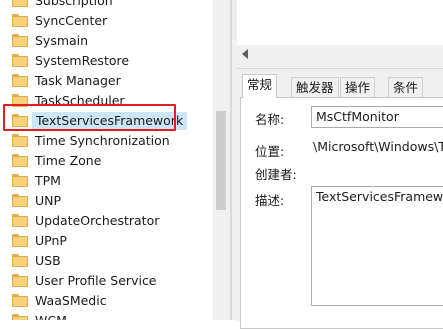 The height and width of the screenshot is (329, 443). I want to click on author-label: 创建者:, so click(276, 174).